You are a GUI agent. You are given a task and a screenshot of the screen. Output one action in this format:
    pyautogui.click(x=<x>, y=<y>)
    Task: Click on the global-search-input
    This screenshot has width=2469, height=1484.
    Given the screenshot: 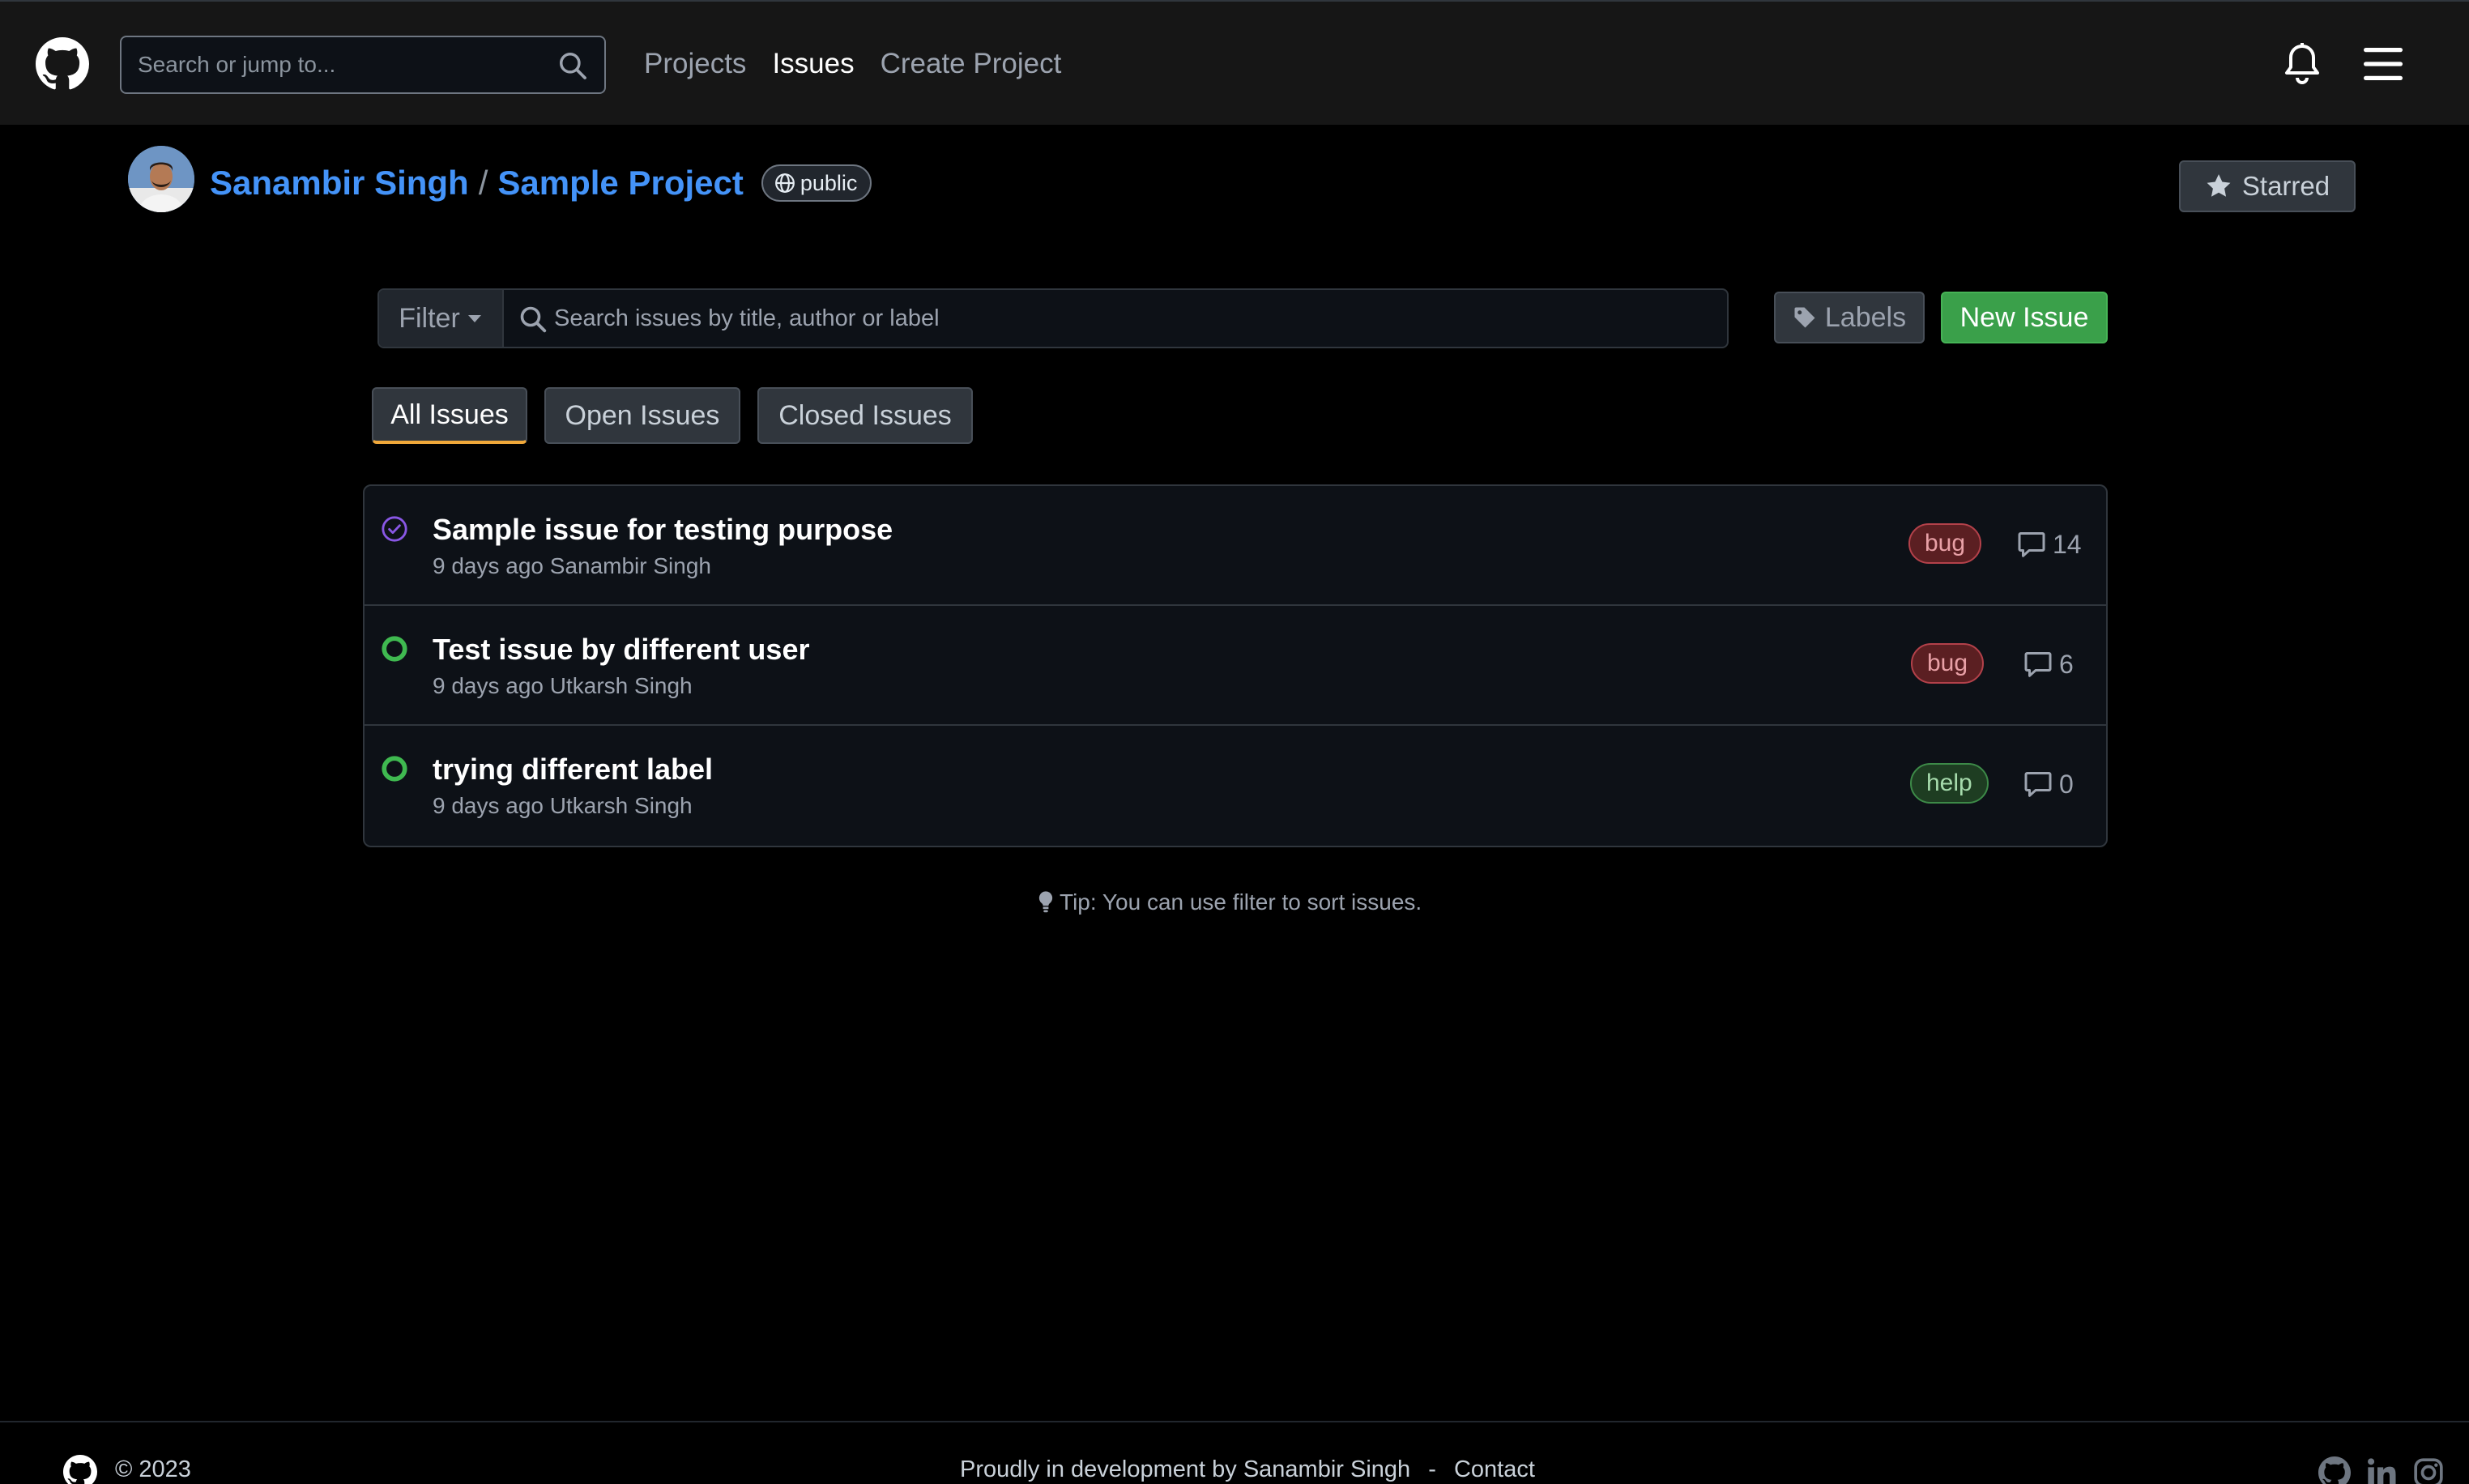 What is the action you would take?
    pyautogui.click(x=363, y=64)
    